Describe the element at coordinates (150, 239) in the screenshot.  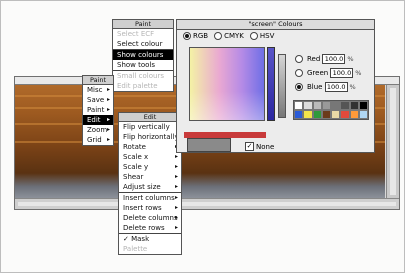
I see `menu-item-mask: ✓ Mask` at that location.